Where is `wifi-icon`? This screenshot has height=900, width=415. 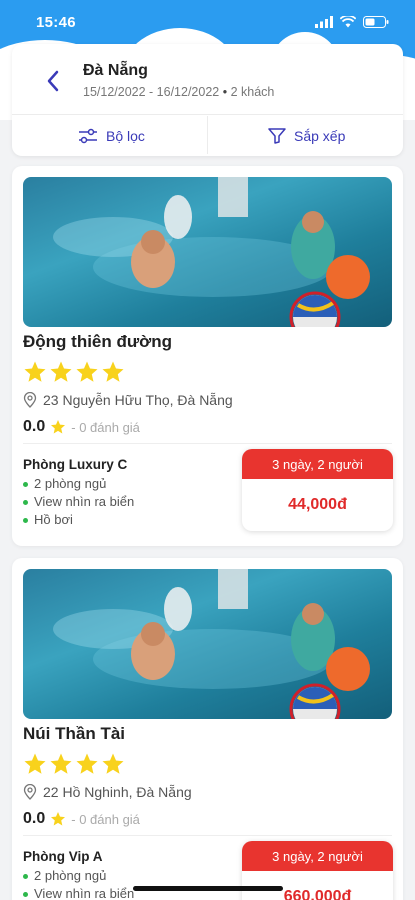
wifi-icon is located at coordinates (348, 22).